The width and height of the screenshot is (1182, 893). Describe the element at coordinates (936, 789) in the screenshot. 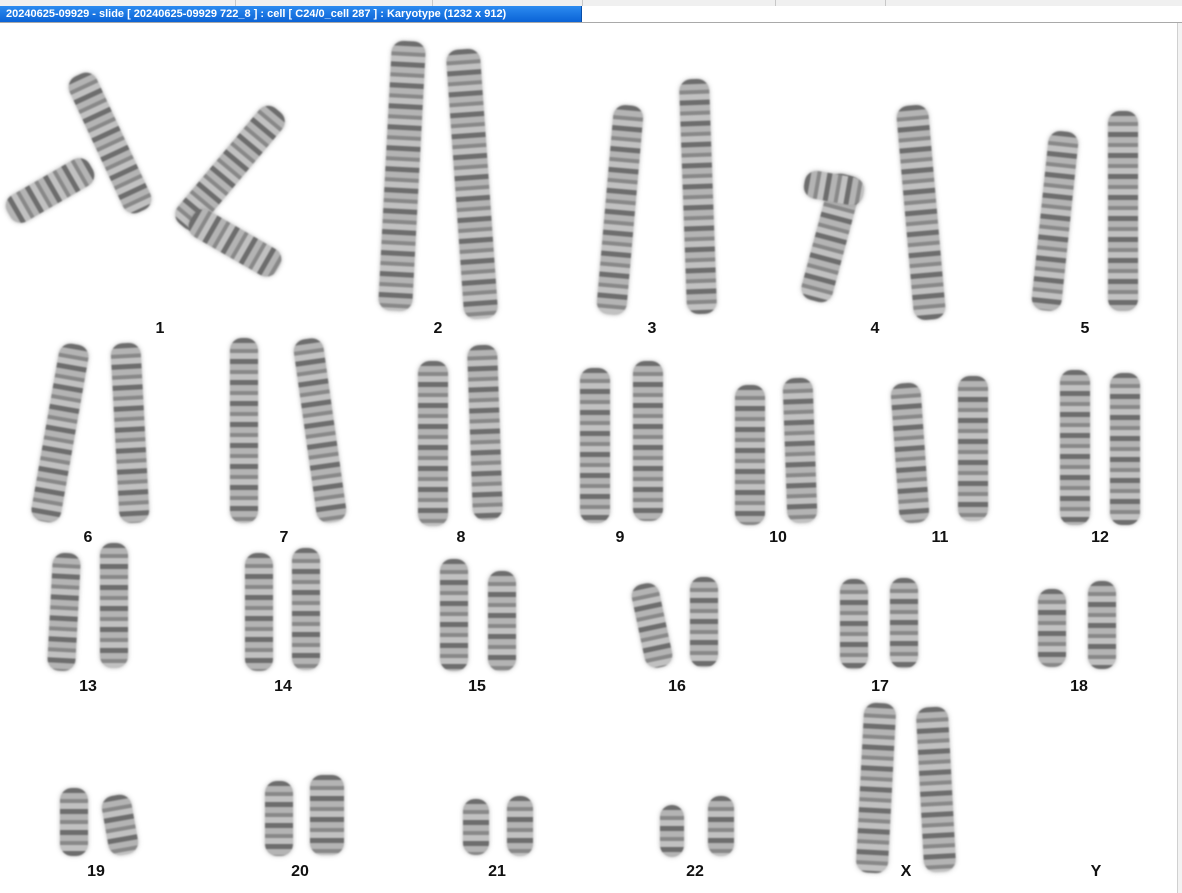

I see `chromosome-xb` at that location.